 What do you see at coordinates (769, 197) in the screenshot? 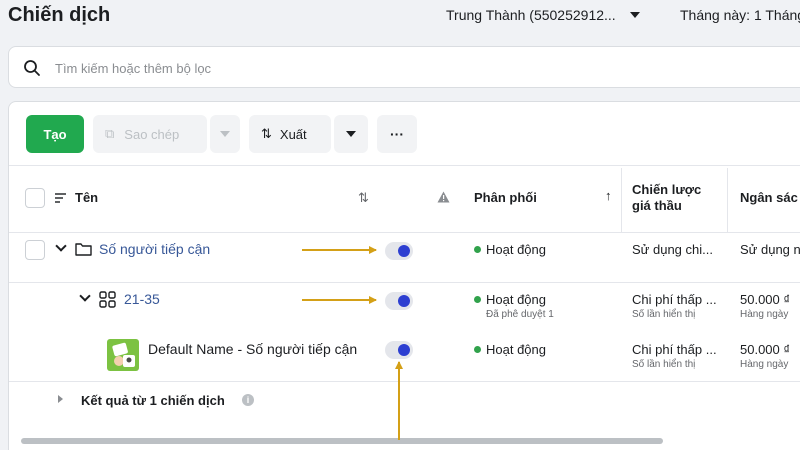
I see `column-header-budget: Ngân sác` at bounding box center [769, 197].